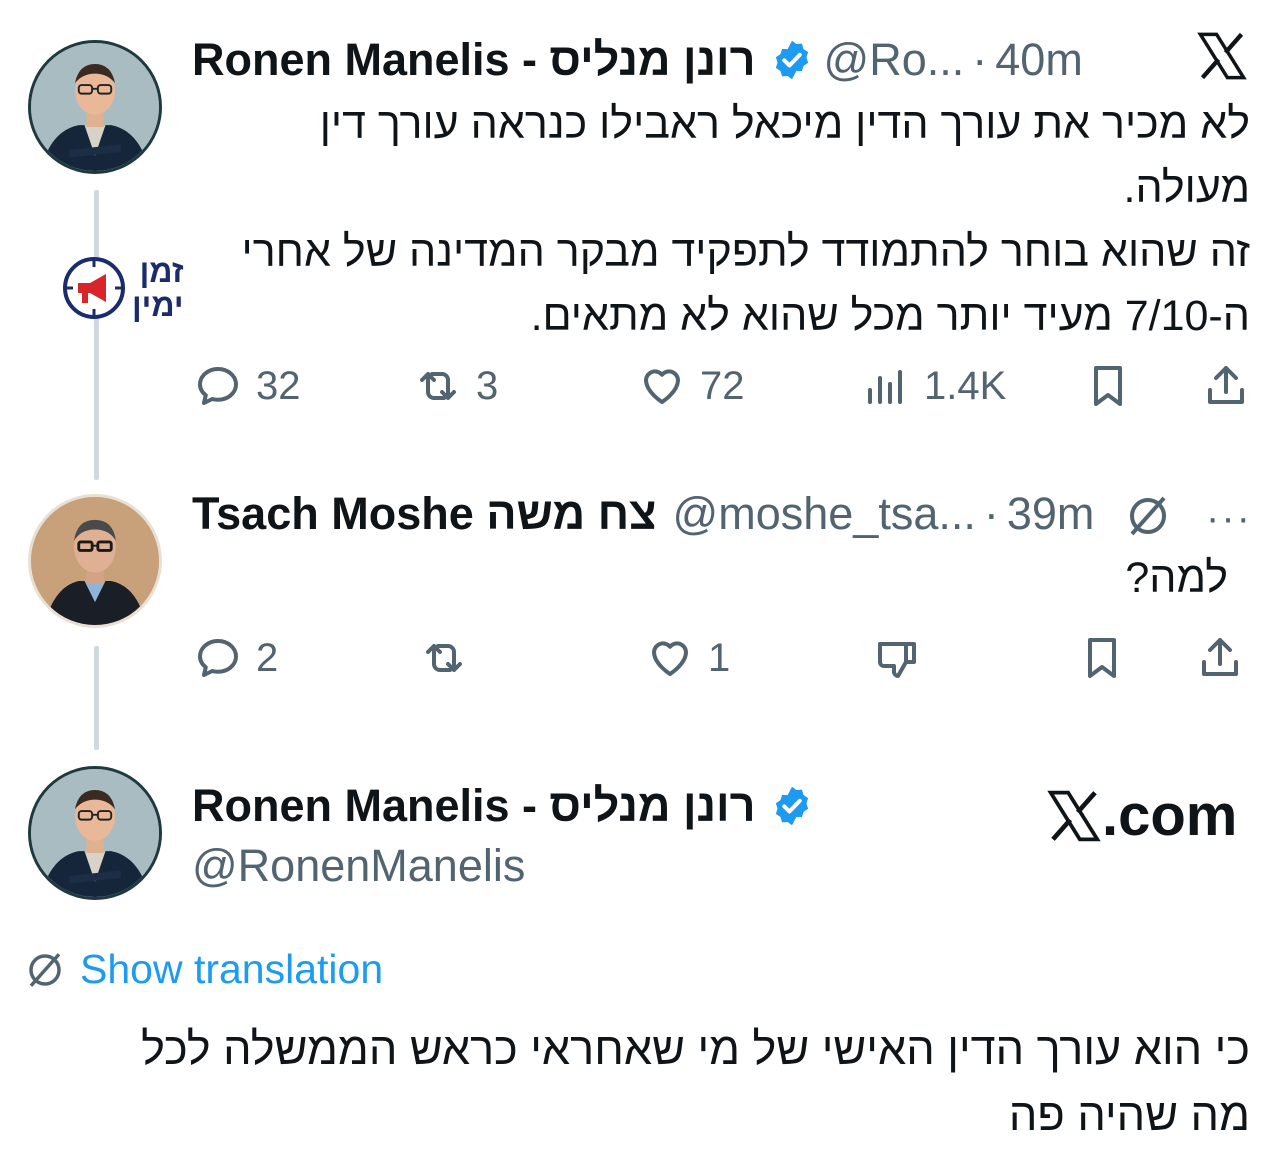 The width and height of the screenshot is (1280, 1149). Describe the element at coordinates (965, 385) in the screenshot. I see `view-count: 1.4K` at that location.